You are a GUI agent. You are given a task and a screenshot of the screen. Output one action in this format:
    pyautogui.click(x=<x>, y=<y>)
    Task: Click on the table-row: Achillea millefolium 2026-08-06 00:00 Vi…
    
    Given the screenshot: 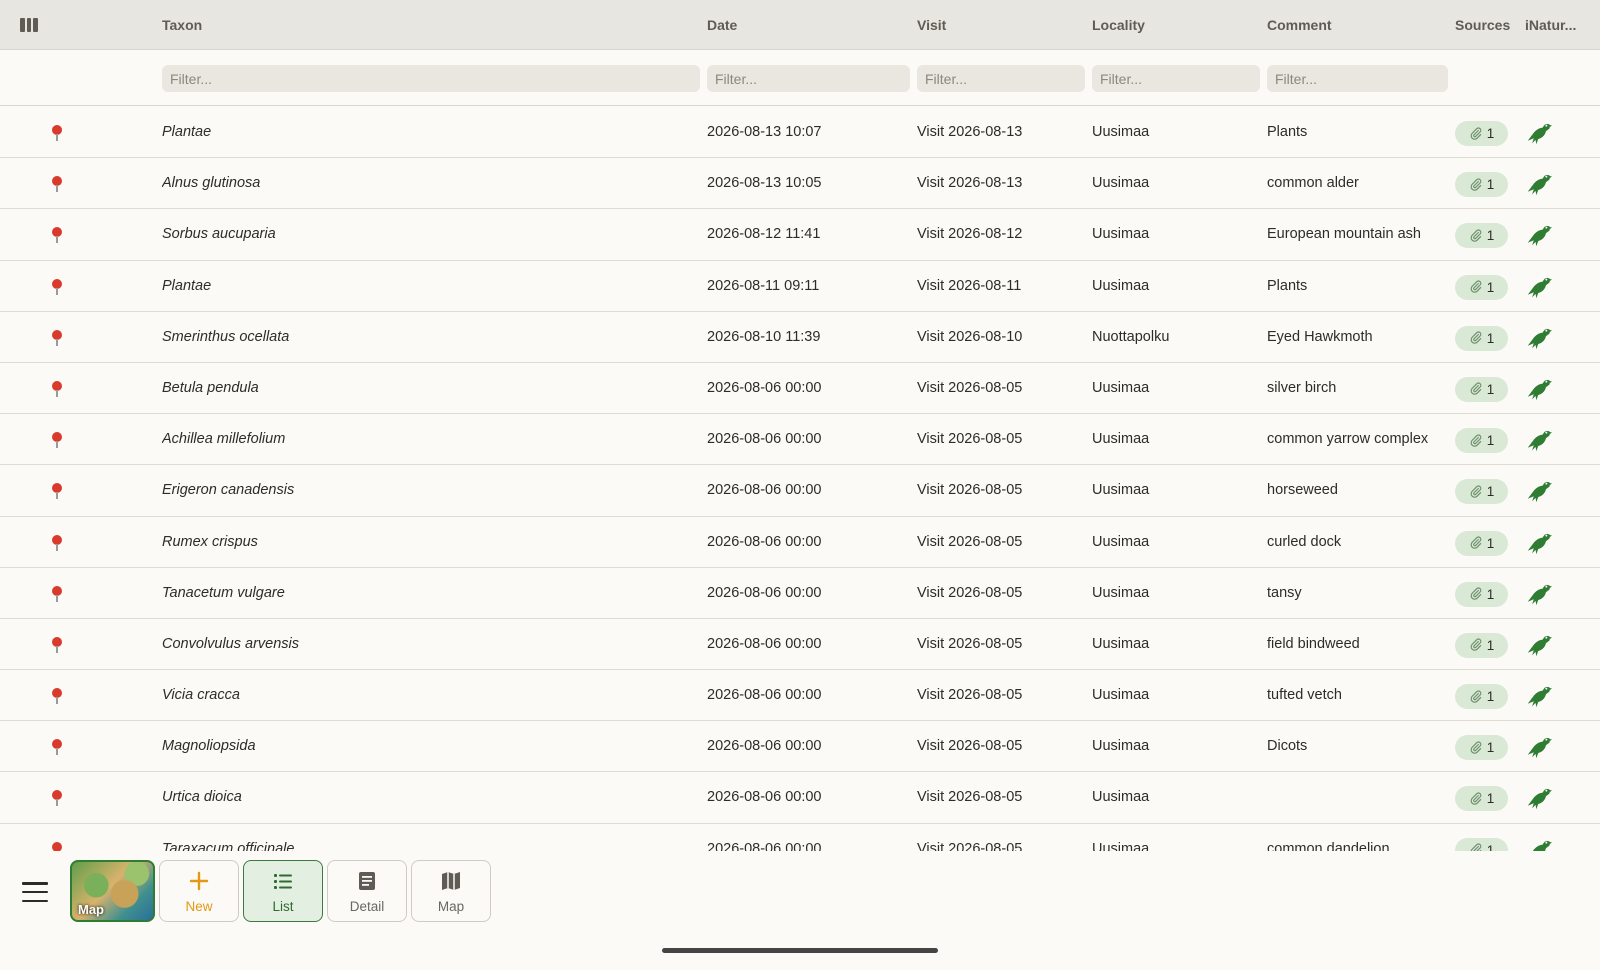 What is the action you would take?
    pyautogui.click(x=800, y=440)
    